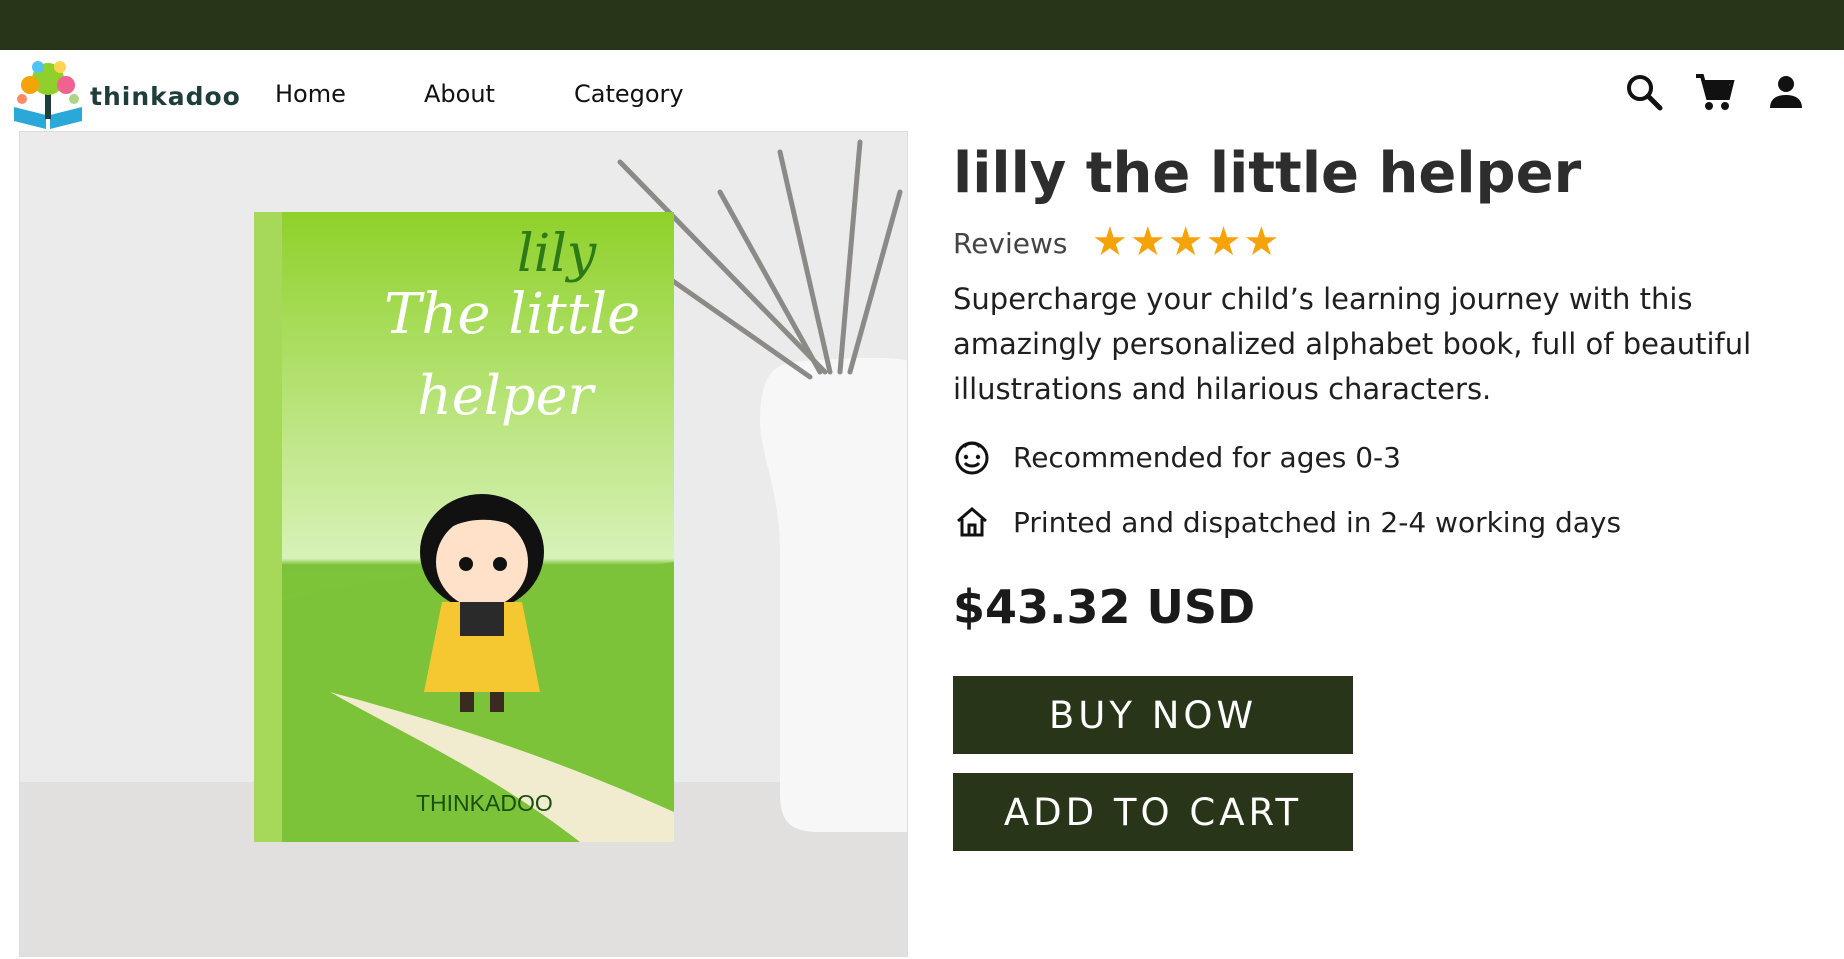 This screenshot has height=959, width=1844. Describe the element at coordinates (1010, 243) in the screenshot. I see `reviews-label: Reviews` at that location.